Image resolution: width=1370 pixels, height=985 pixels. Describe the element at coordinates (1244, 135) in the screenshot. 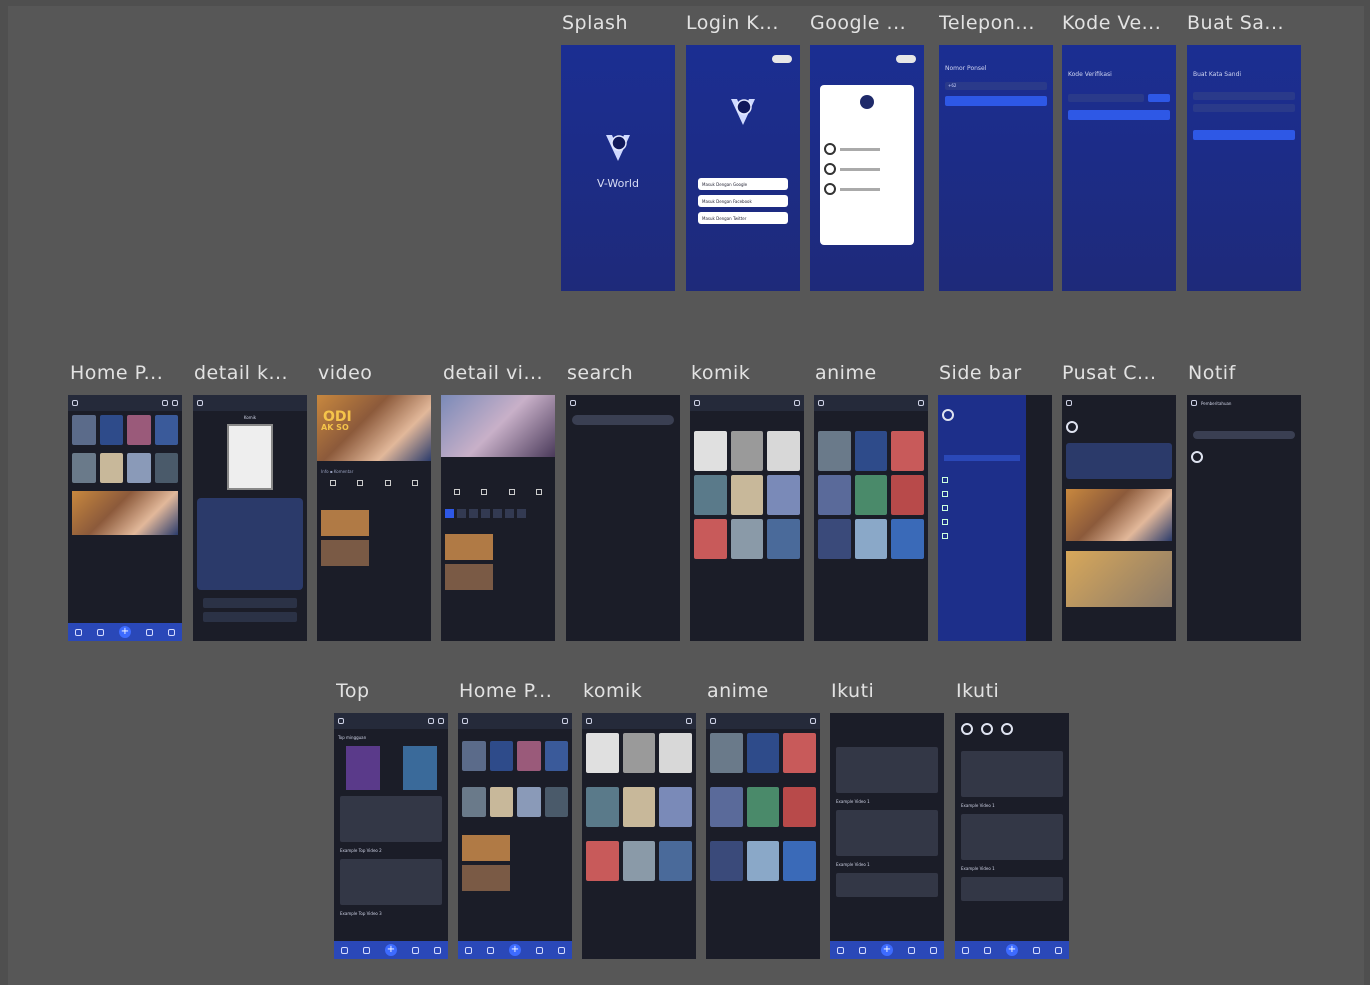

I see `create-password-button` at that location.